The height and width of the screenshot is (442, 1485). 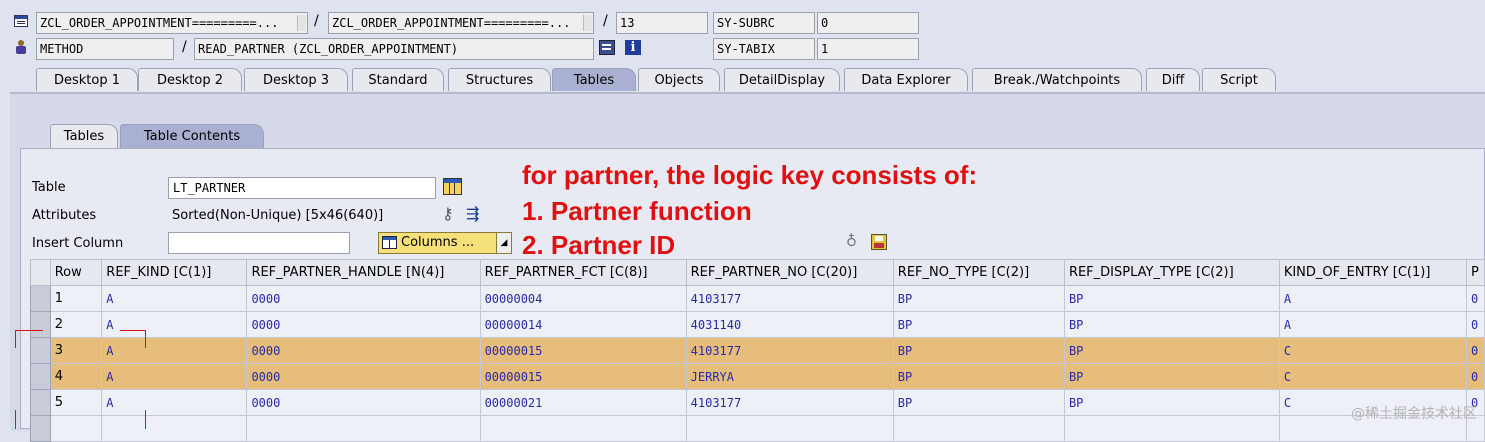 What do you see at coordinates (76, 272) in the screenshot?
I see `column-header-row: Row` at bounding box center [76, 272].